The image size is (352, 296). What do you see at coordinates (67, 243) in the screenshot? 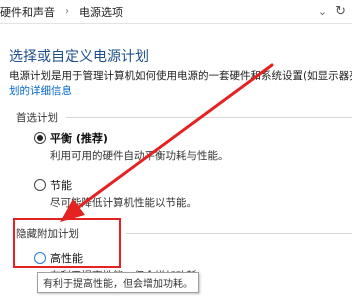
I see `annotation-highlight-box` at bounding box center [67, 243].